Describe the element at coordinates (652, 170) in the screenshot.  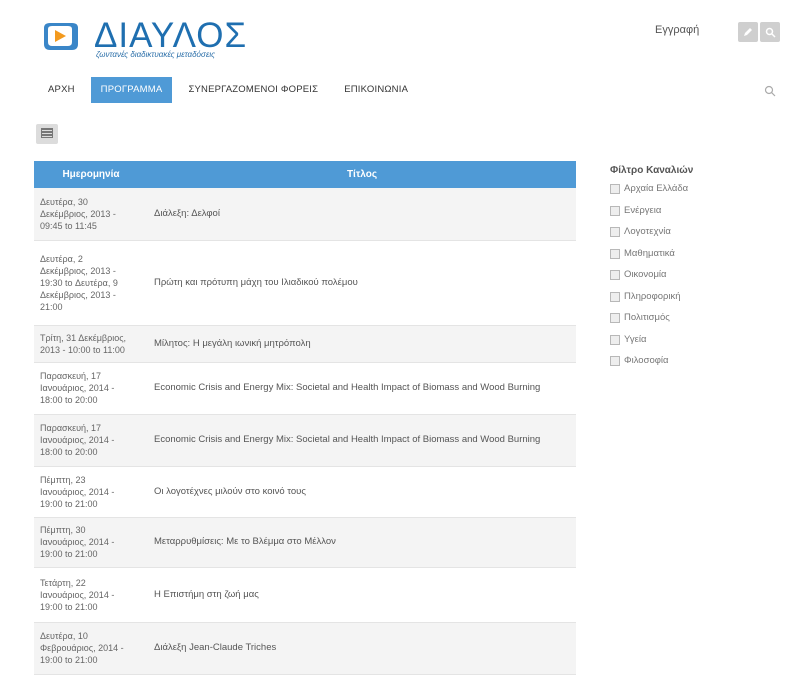
I see `filter-title: Φίλτρο Καναλιών` at that location.